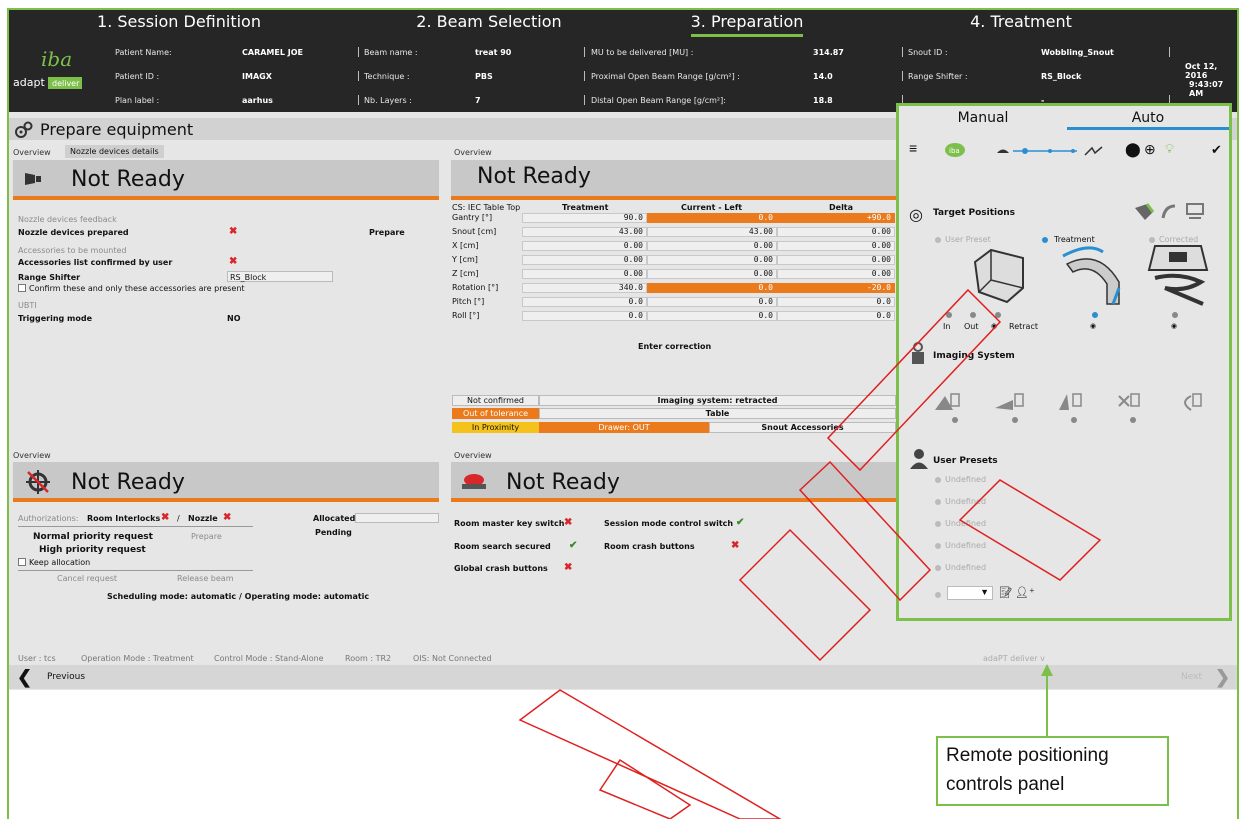 Image resolution: width=1244 pixels, height=819 pixels. I want to click on callout-label: Remote positioning controls panel, so click(1052, 771).